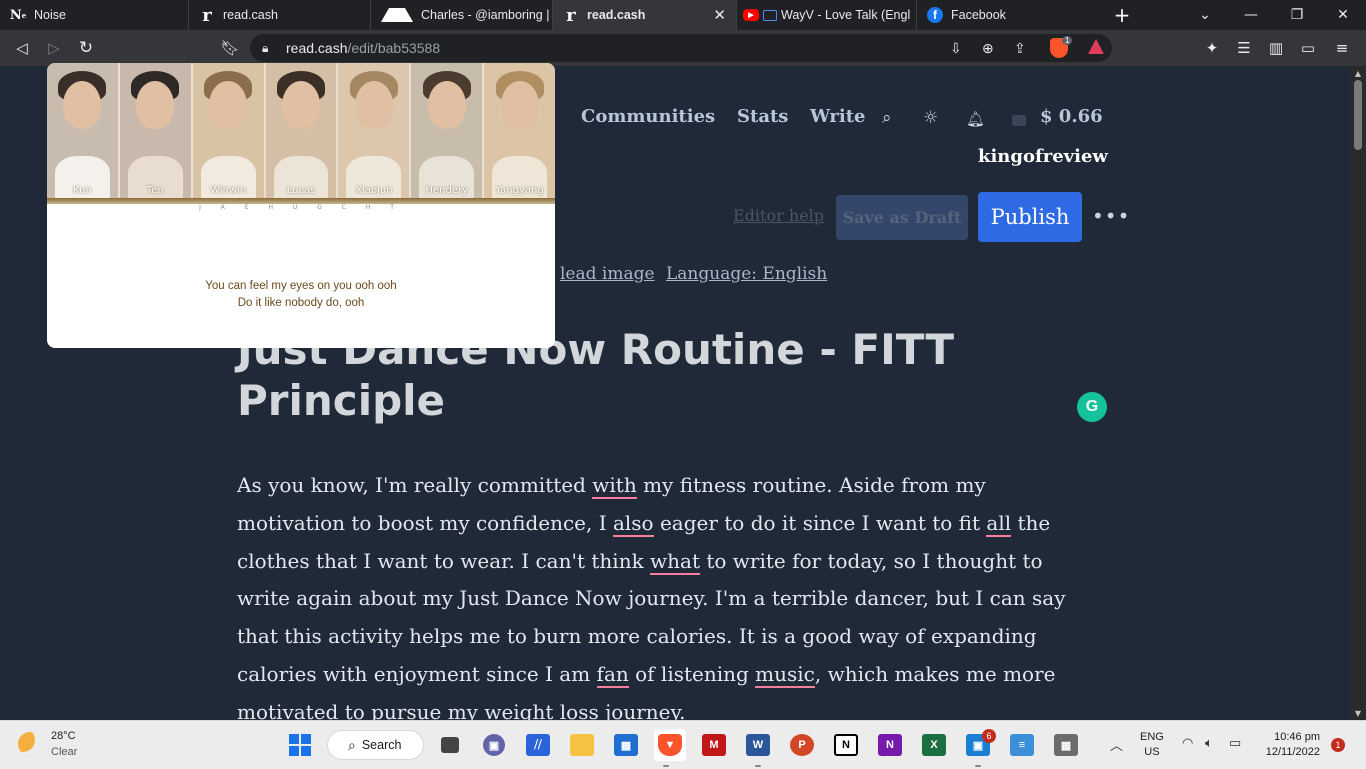  Describe the element at coordinates (1022, 745) in the screenshot. I see `notepad-icon: ≡` at that location.